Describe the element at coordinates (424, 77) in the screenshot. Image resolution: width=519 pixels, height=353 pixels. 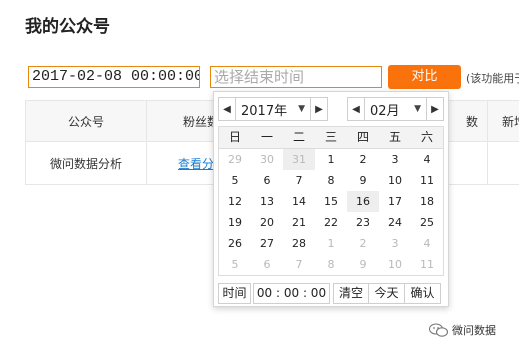
I see `compare-button: 对比` at that location.